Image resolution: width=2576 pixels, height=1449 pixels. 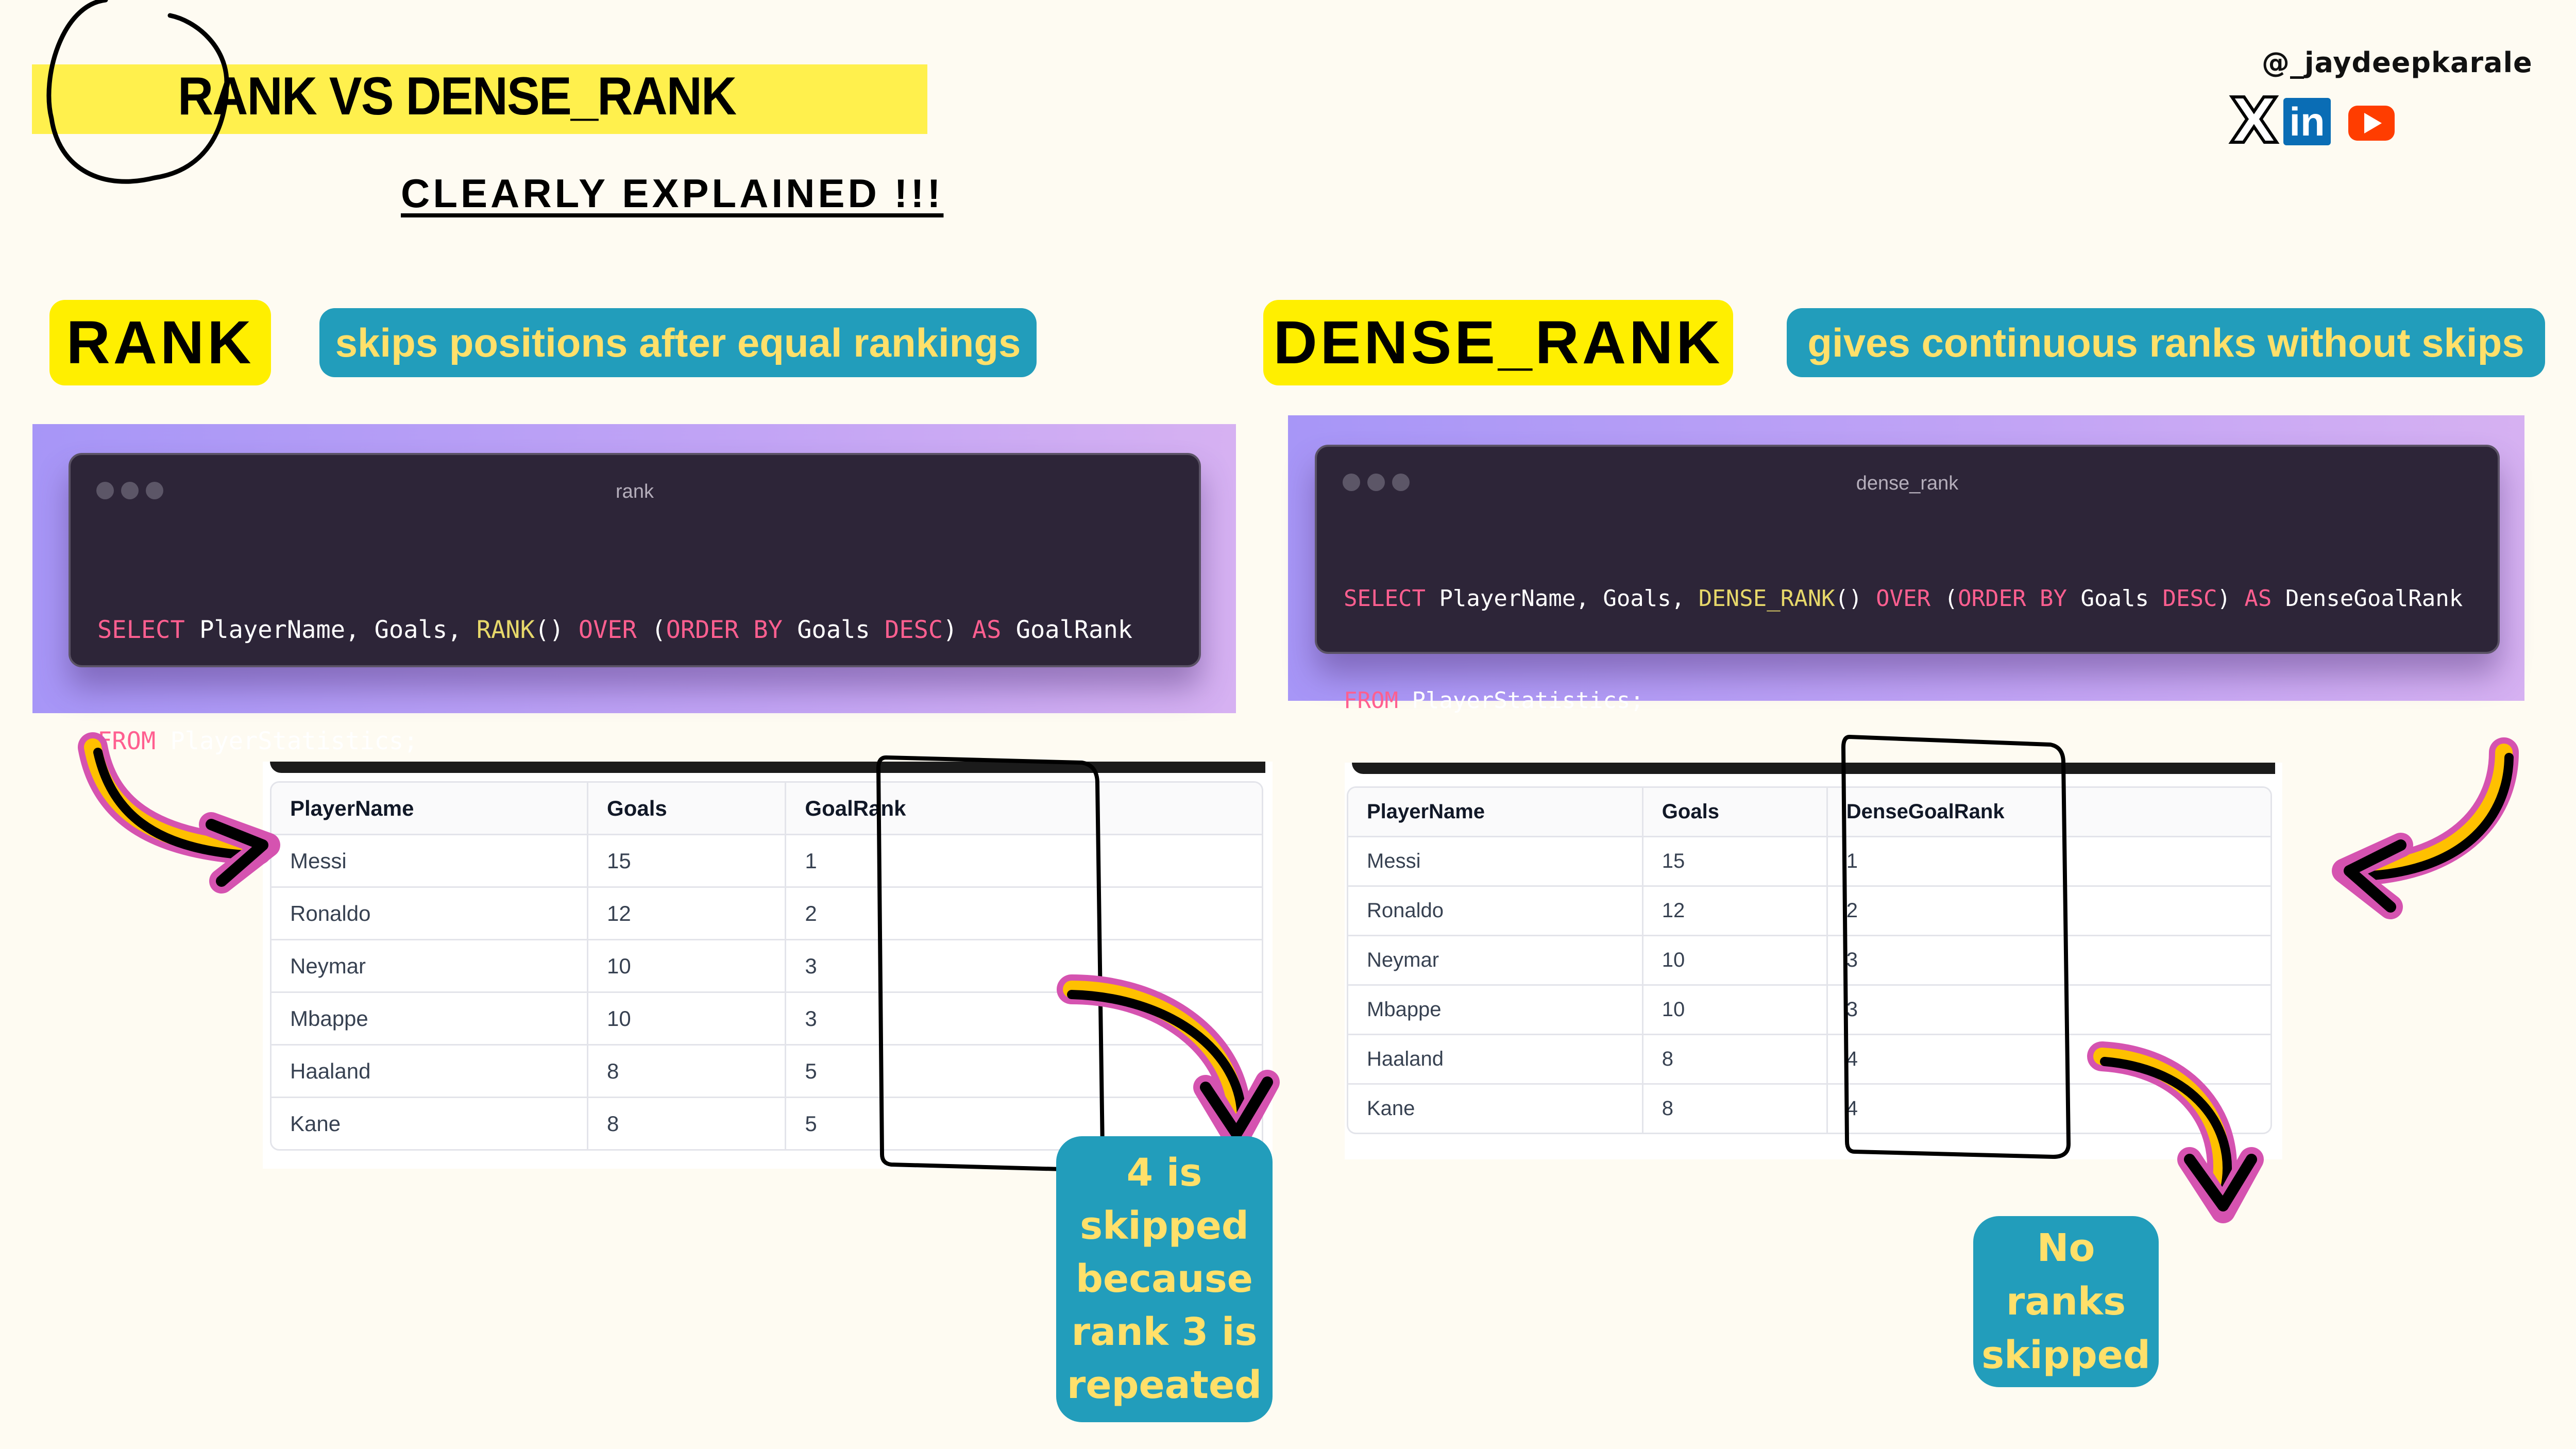 I want to click on table-row: Messi 15 1, so click(x=1809, y=862).